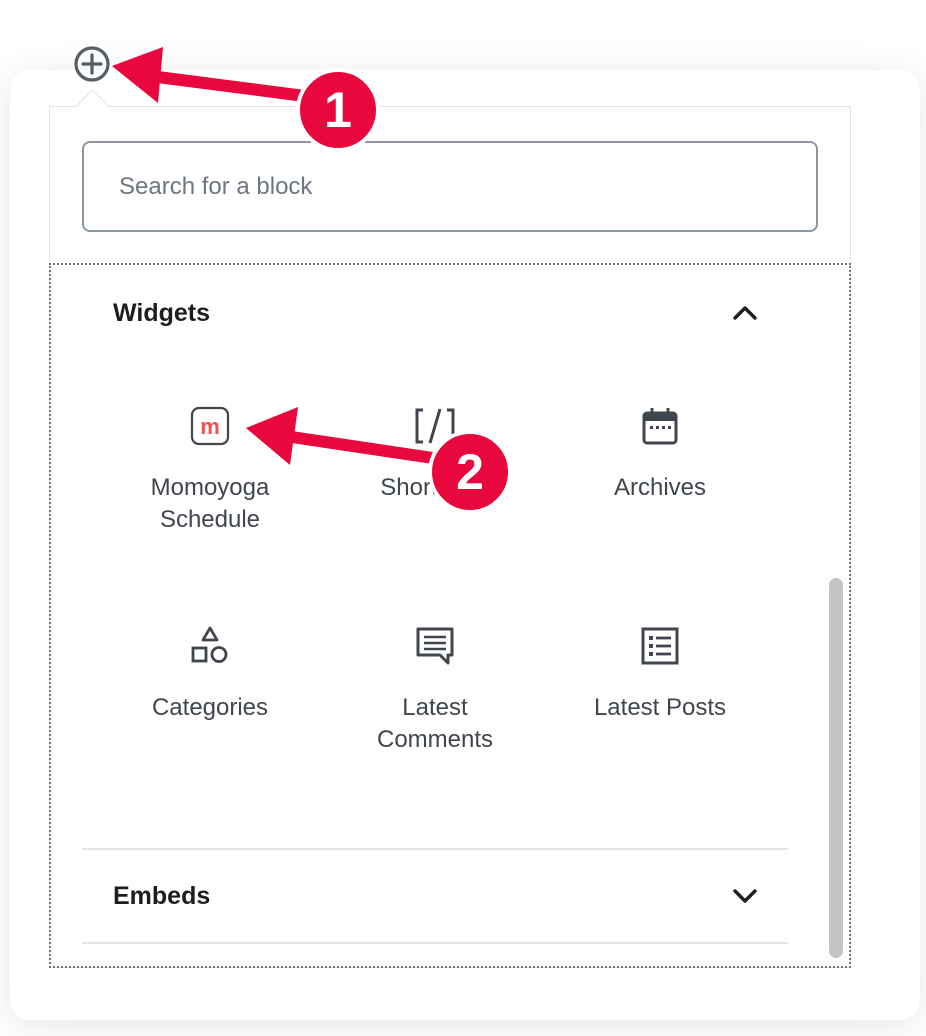 The image size is (926, 1036). What do you see at coordinates (660, 646) in the screenshot?
I see `list-icon` at bounding box center [660, 646].